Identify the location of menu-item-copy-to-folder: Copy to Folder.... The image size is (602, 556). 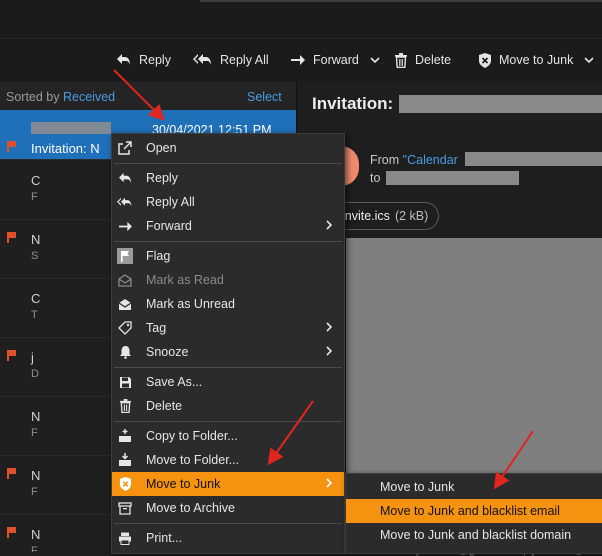
(228, 436).